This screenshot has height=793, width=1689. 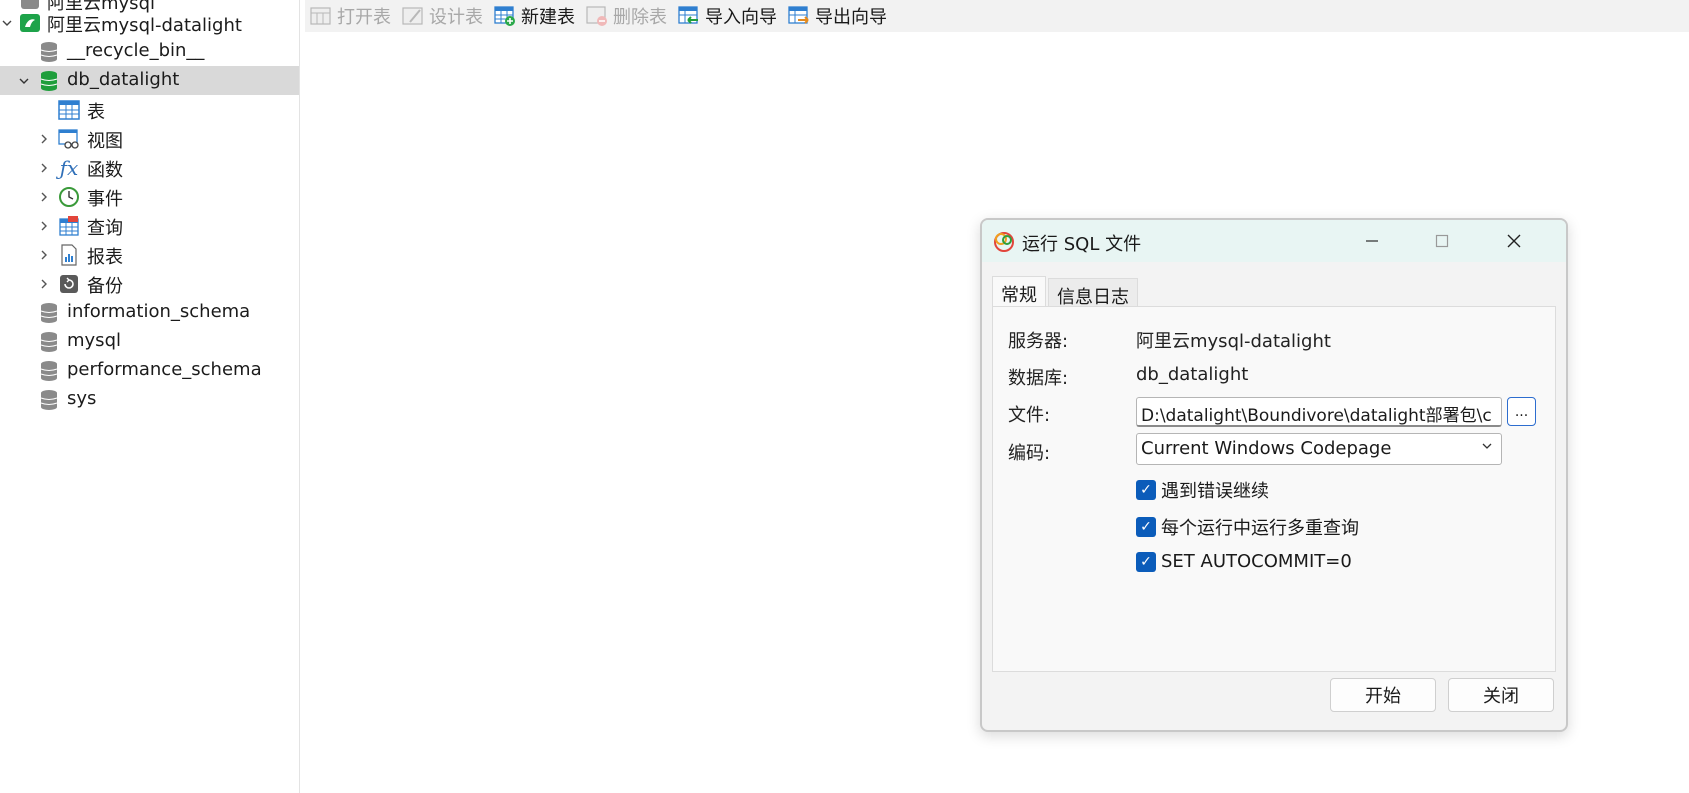 What do you see at coordinates (69, 139) in the screenshot?
I see `view-icon` at bounding box center [69, 139].